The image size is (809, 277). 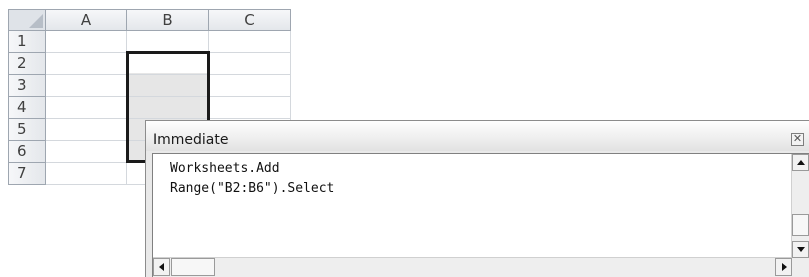 What do you see at coordinates (168, 42) in the screenshot?
I see `cell-b1` at bounding box center [168, 42].